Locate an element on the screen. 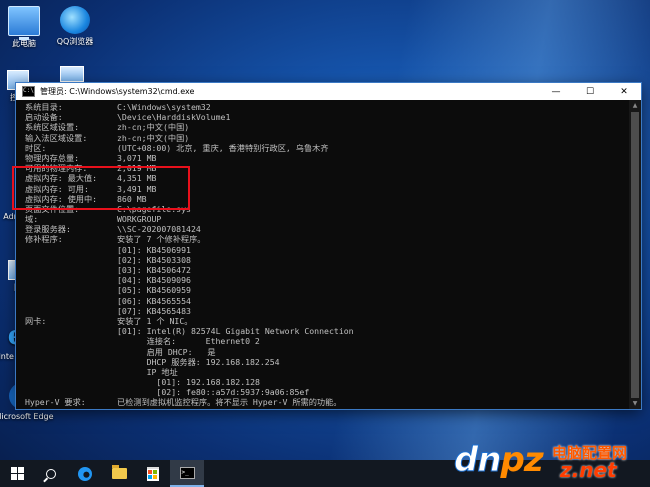 This screenshot has width=650, height=487. watermark-logo-text: dnpz is located at coordinates (499, 460).